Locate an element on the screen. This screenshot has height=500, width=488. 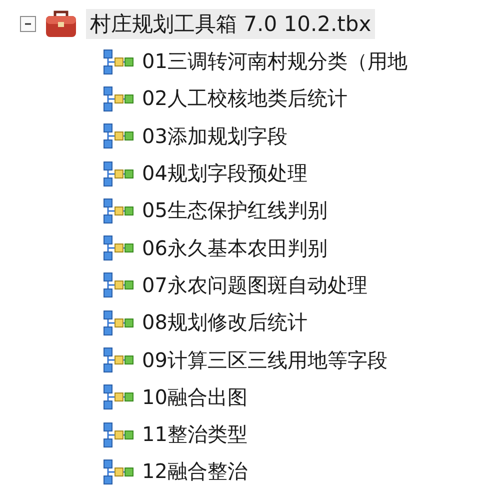
model-label: 04规划字段预处理 is located at coordinates (225, 174).